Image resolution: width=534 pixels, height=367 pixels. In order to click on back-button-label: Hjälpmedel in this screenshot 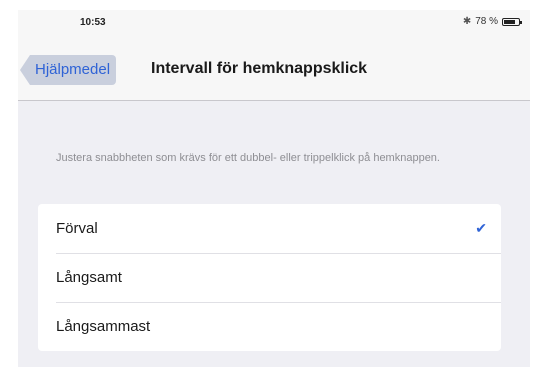, I will do `click(73, 70)`.